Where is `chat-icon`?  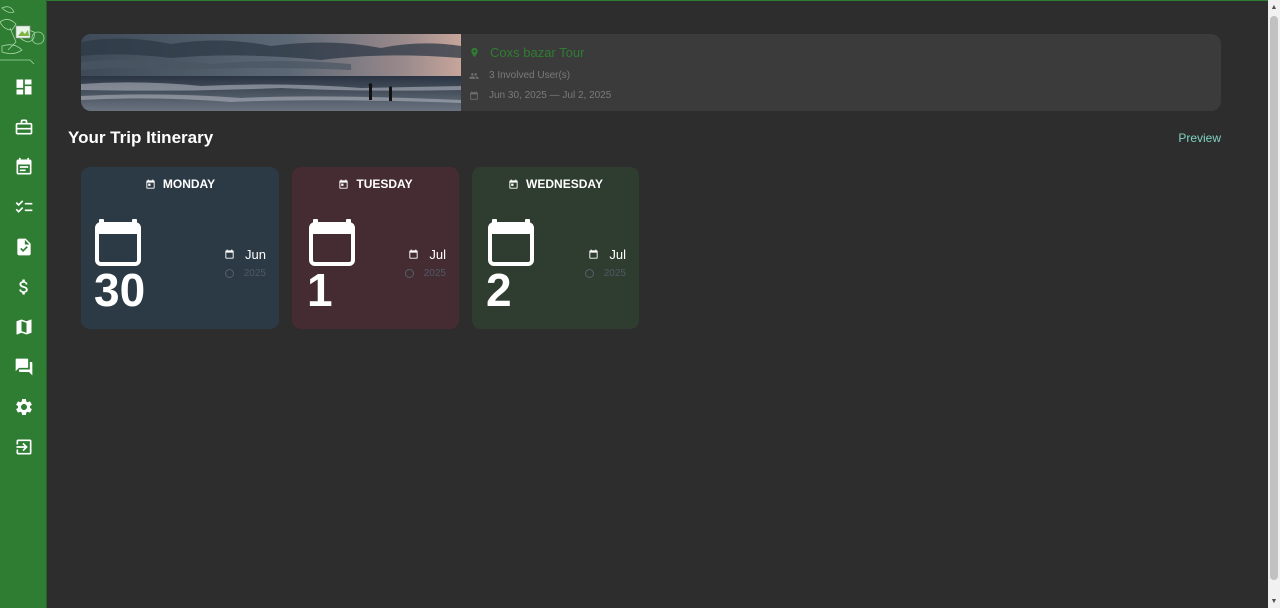 chat-icon is located at coordinates (24, 367).